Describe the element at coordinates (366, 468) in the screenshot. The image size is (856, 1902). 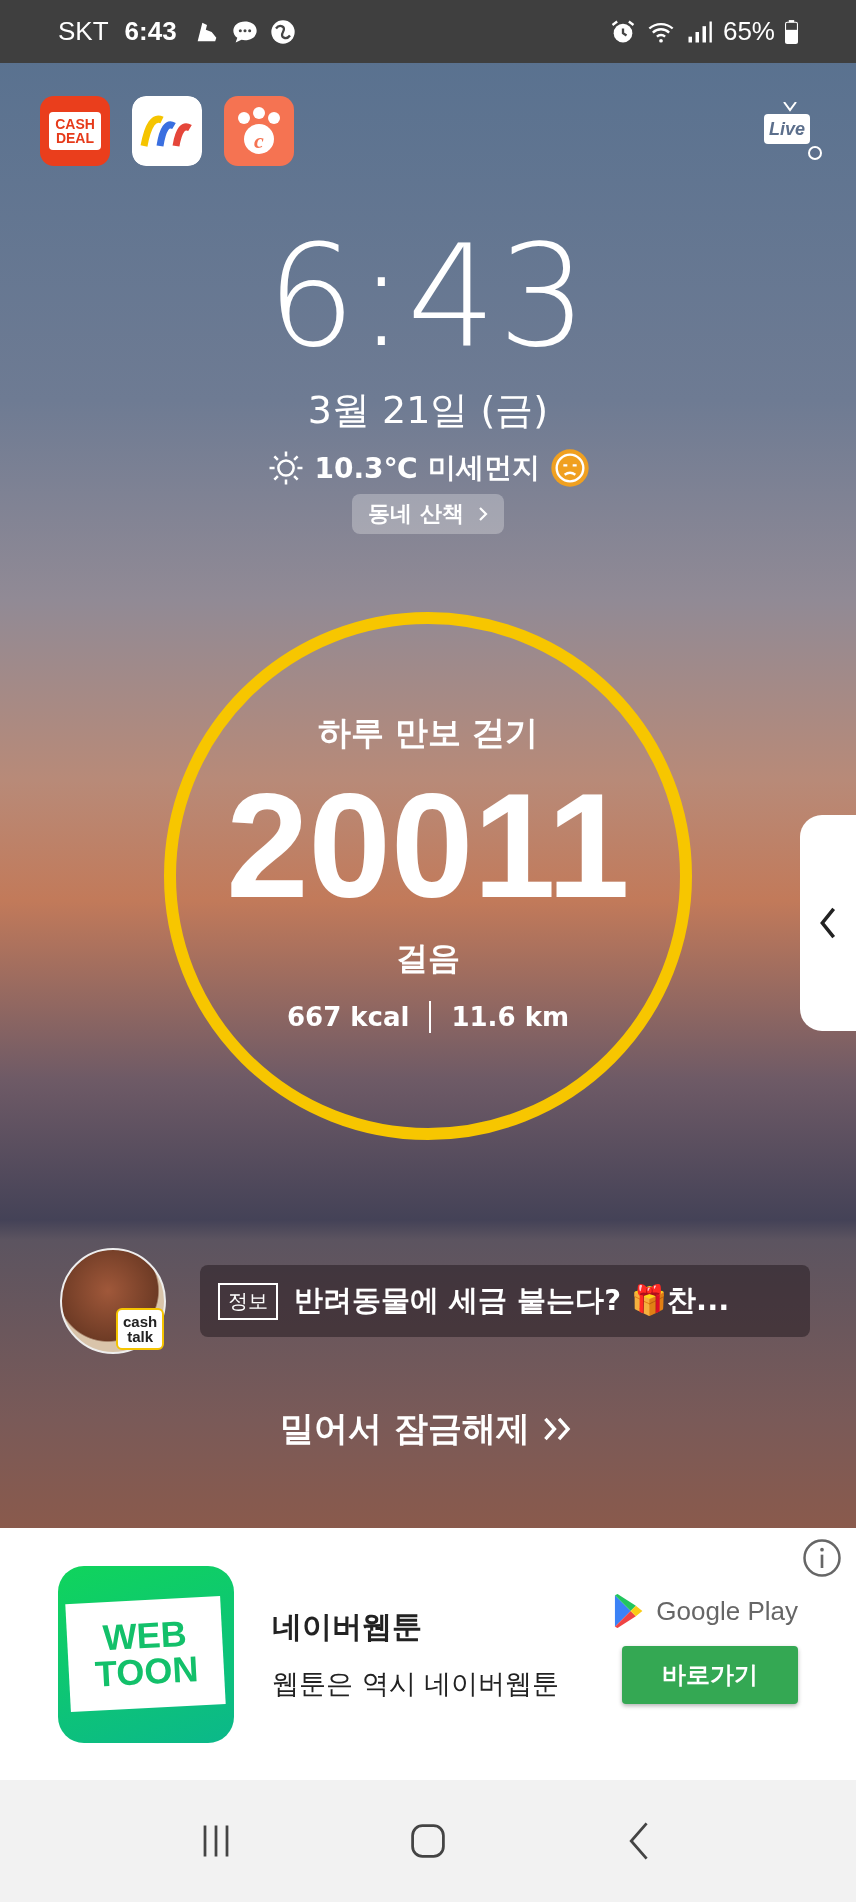
I see `temperature-text: 10.3℃` at that location.